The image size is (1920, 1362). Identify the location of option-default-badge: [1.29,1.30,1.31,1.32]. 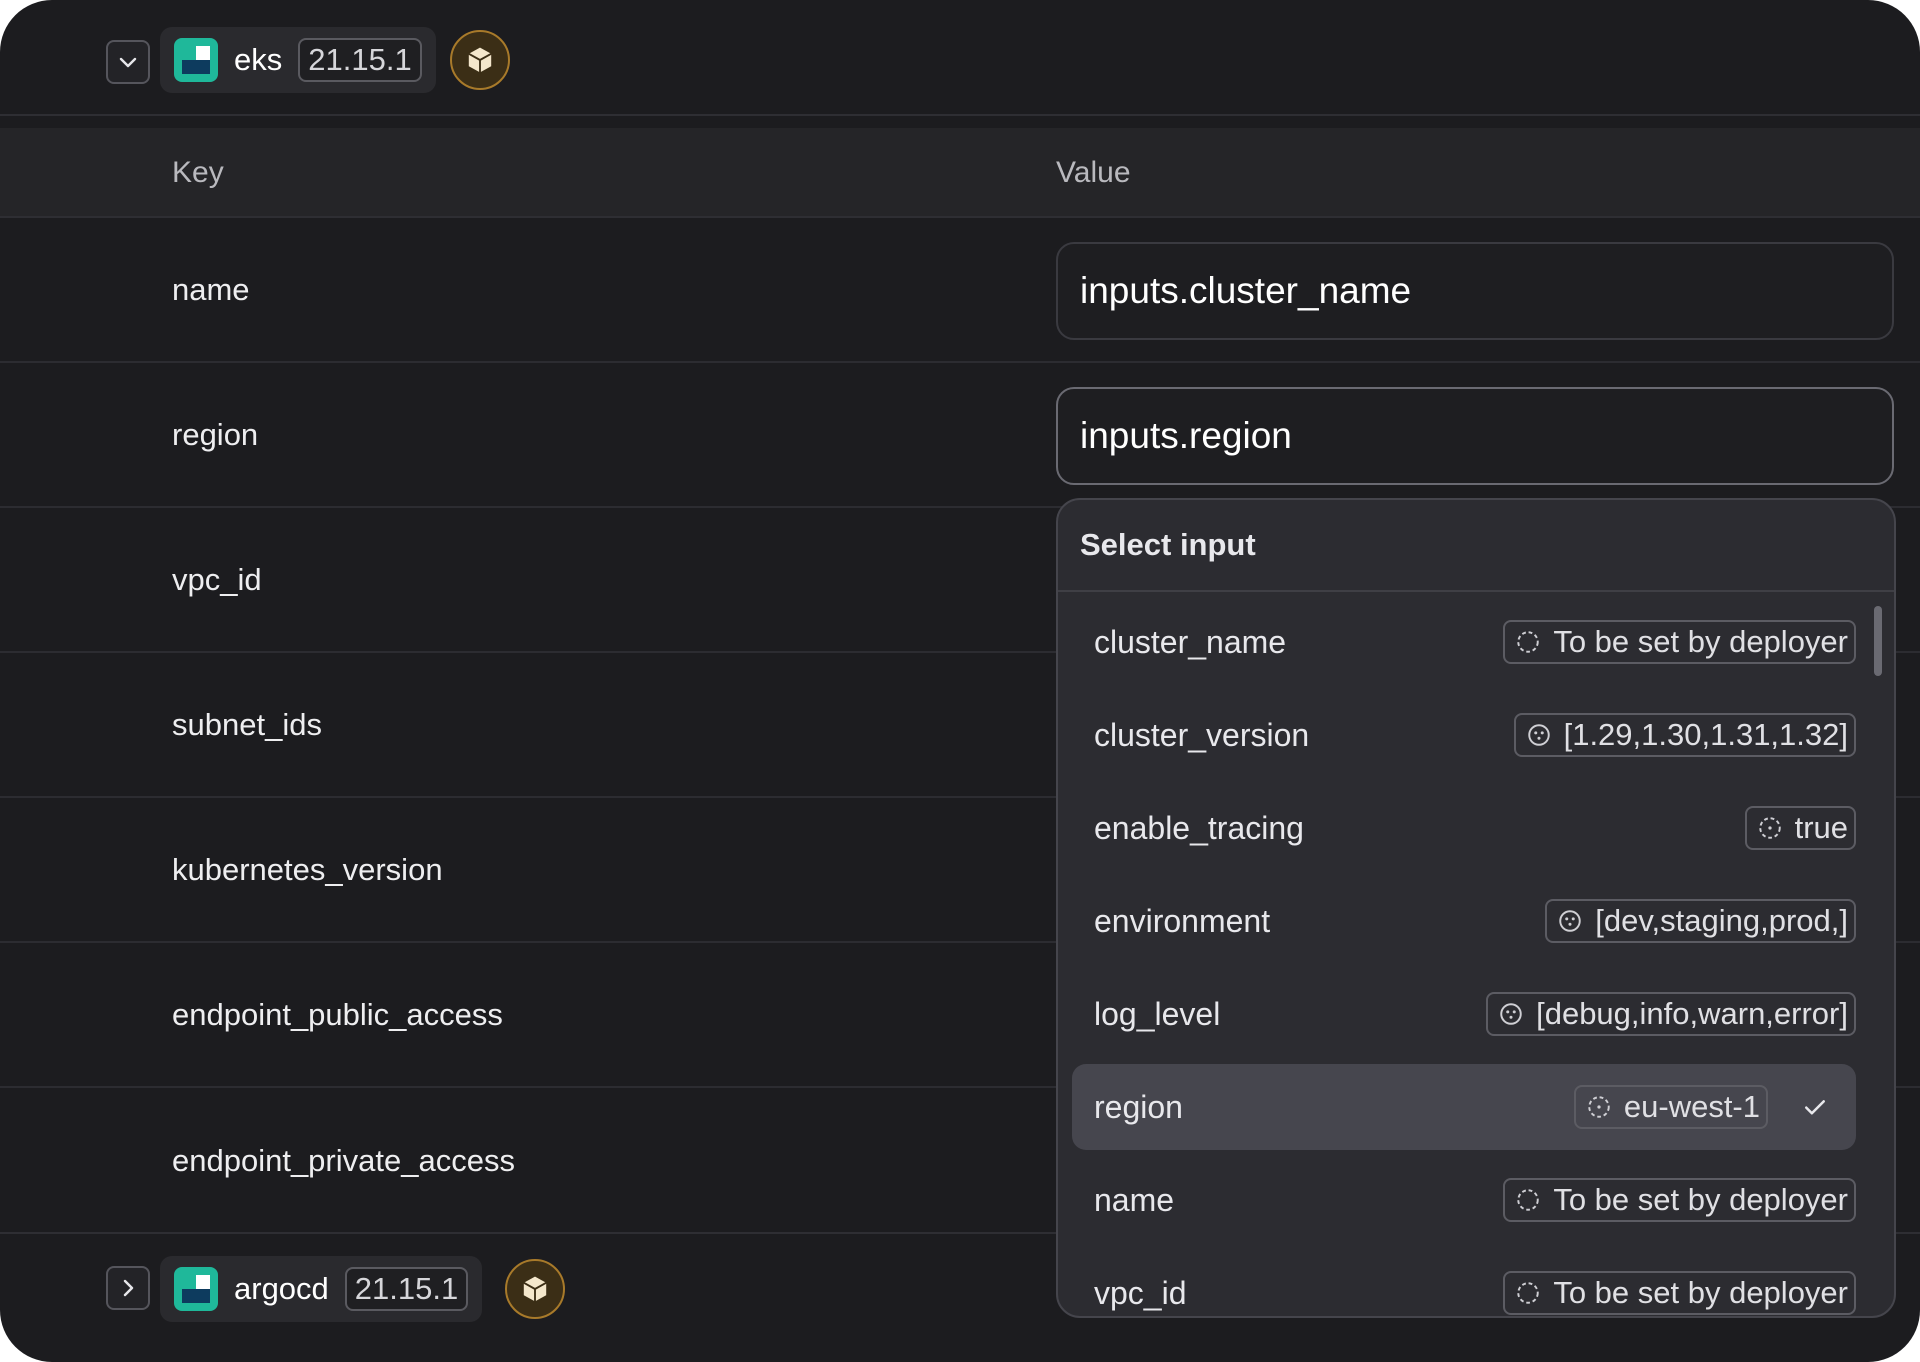
(1684, 735).